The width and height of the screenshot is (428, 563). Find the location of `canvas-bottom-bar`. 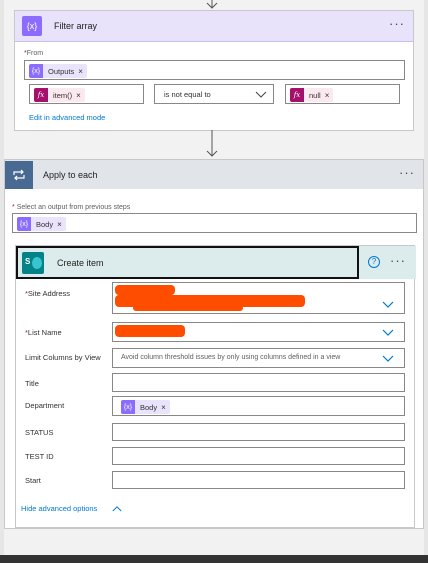

canvas-bottom-bar is located at coordinates (214, 559).